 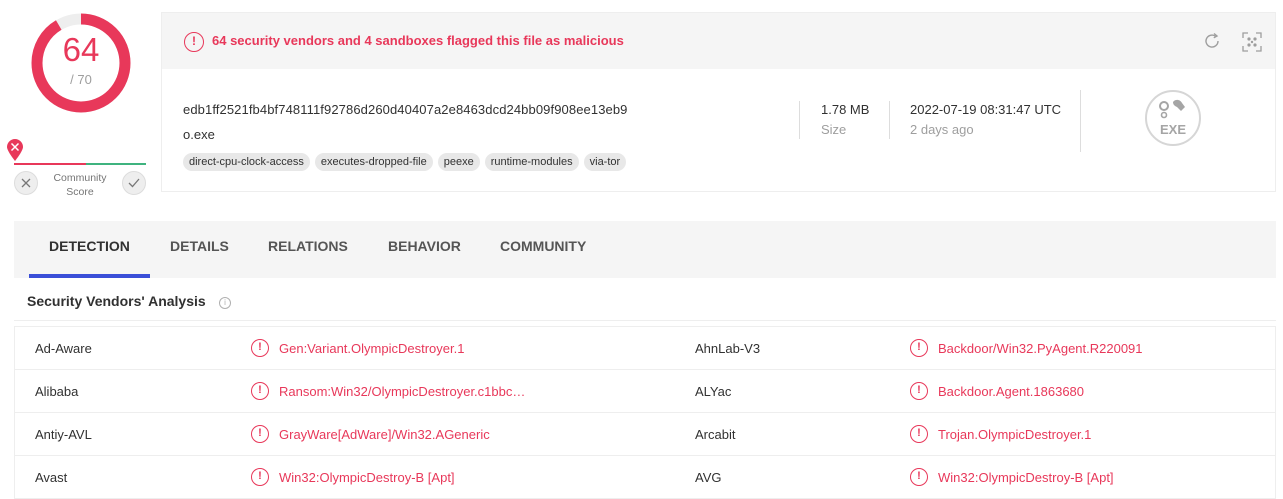 I want to click on vendor-name: Ad-Aware, so click(x=63, y=348).